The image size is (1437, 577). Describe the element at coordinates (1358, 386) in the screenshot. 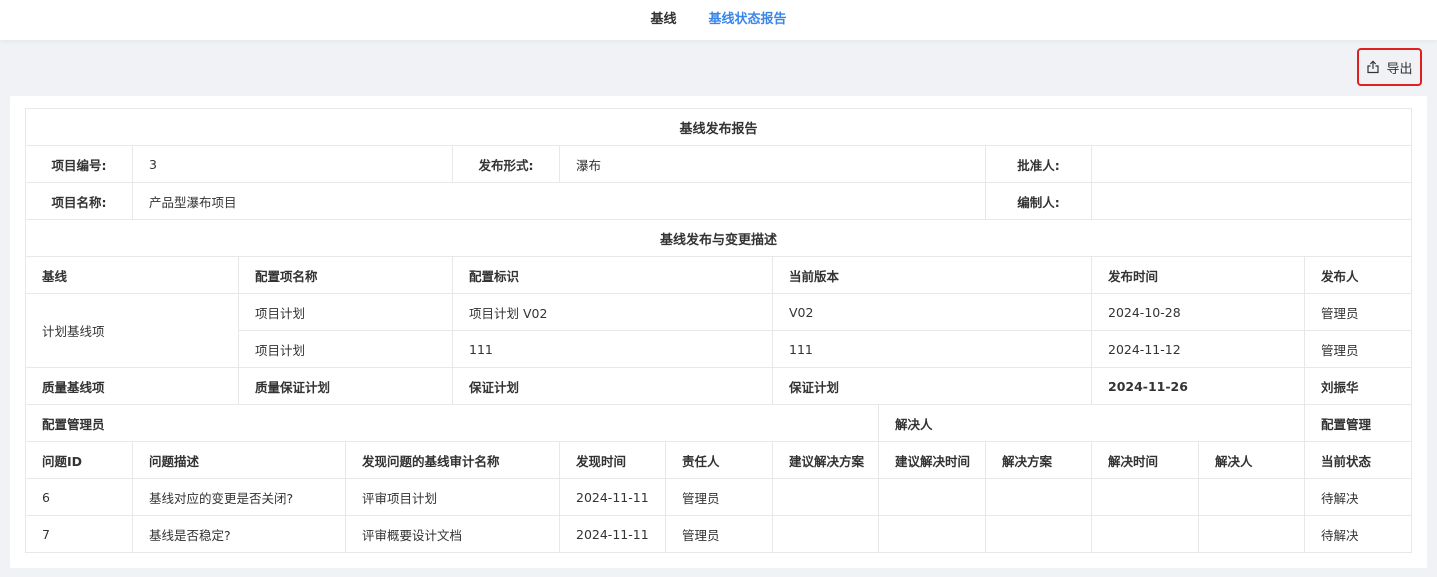

I see `table-cell: 刘振华` at that location.